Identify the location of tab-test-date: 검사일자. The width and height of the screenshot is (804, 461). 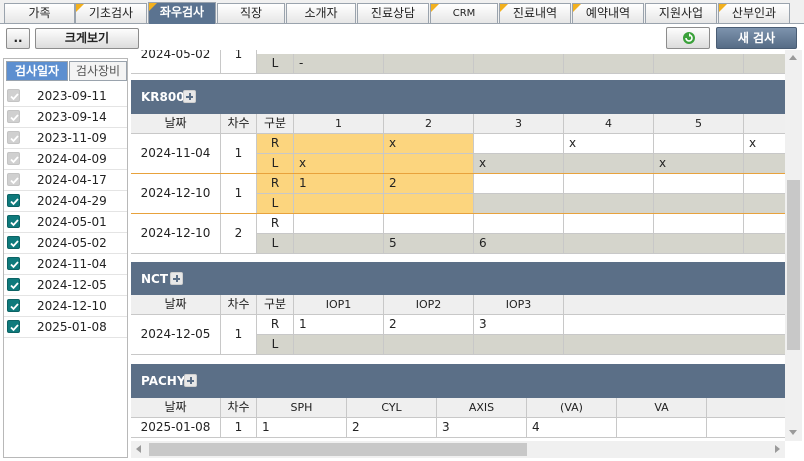
(37, 71).